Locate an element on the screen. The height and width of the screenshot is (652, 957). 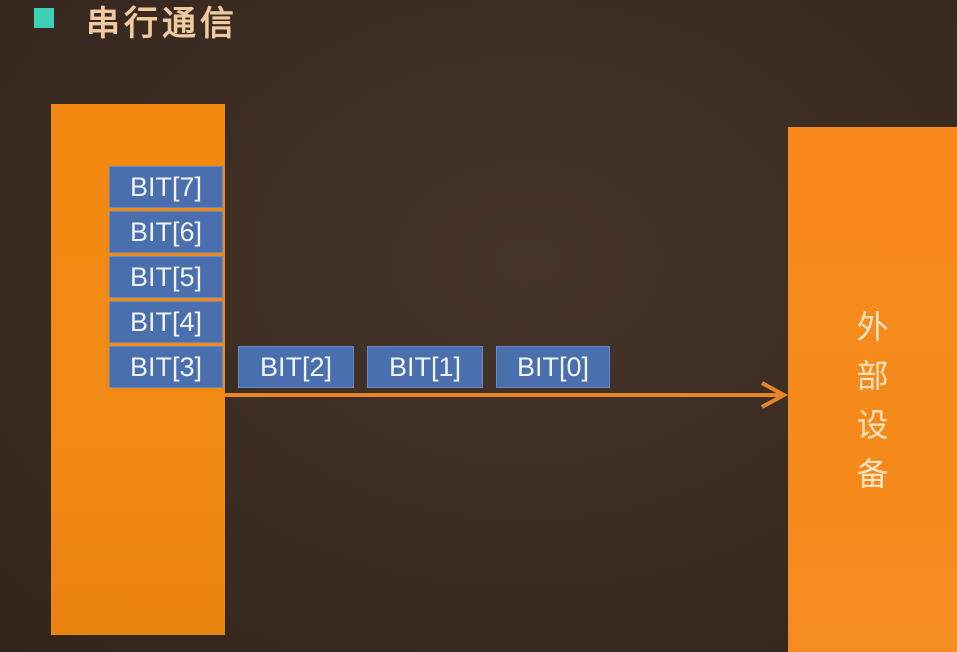
device-label-char: 备 is located at coordinates (872, 474).